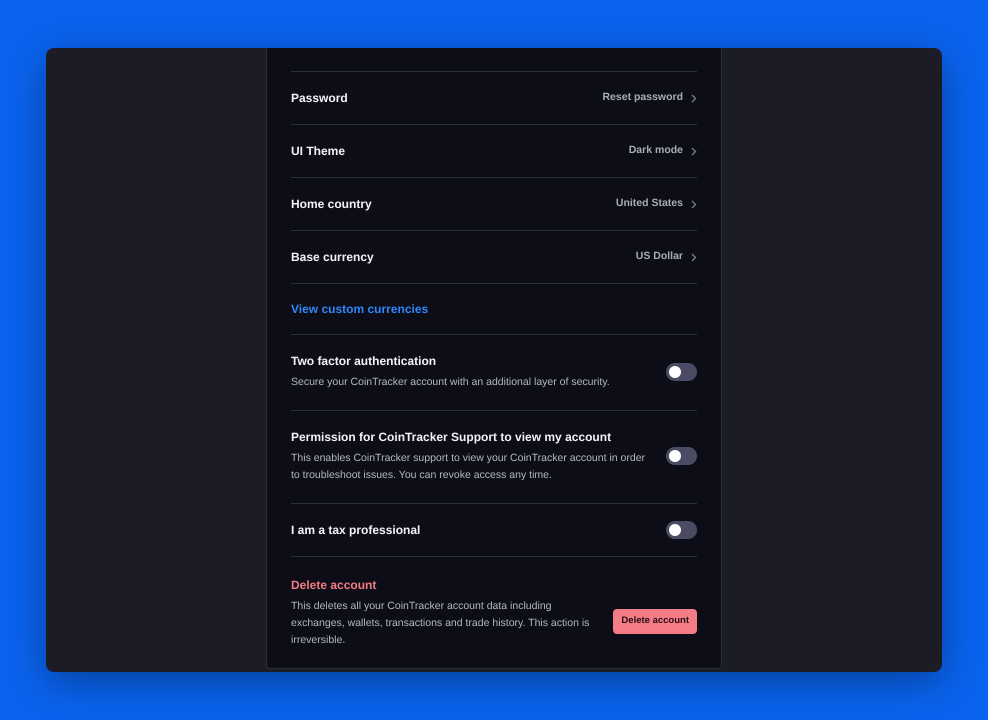  What do you see at coordinates (440, 623) in the screenshot?
I see `delete-description: This deletes all your CoinTracker account data including exchanges, wallets, transactions and trade history. This action is irreversible.` at bounding box center [440, 623].